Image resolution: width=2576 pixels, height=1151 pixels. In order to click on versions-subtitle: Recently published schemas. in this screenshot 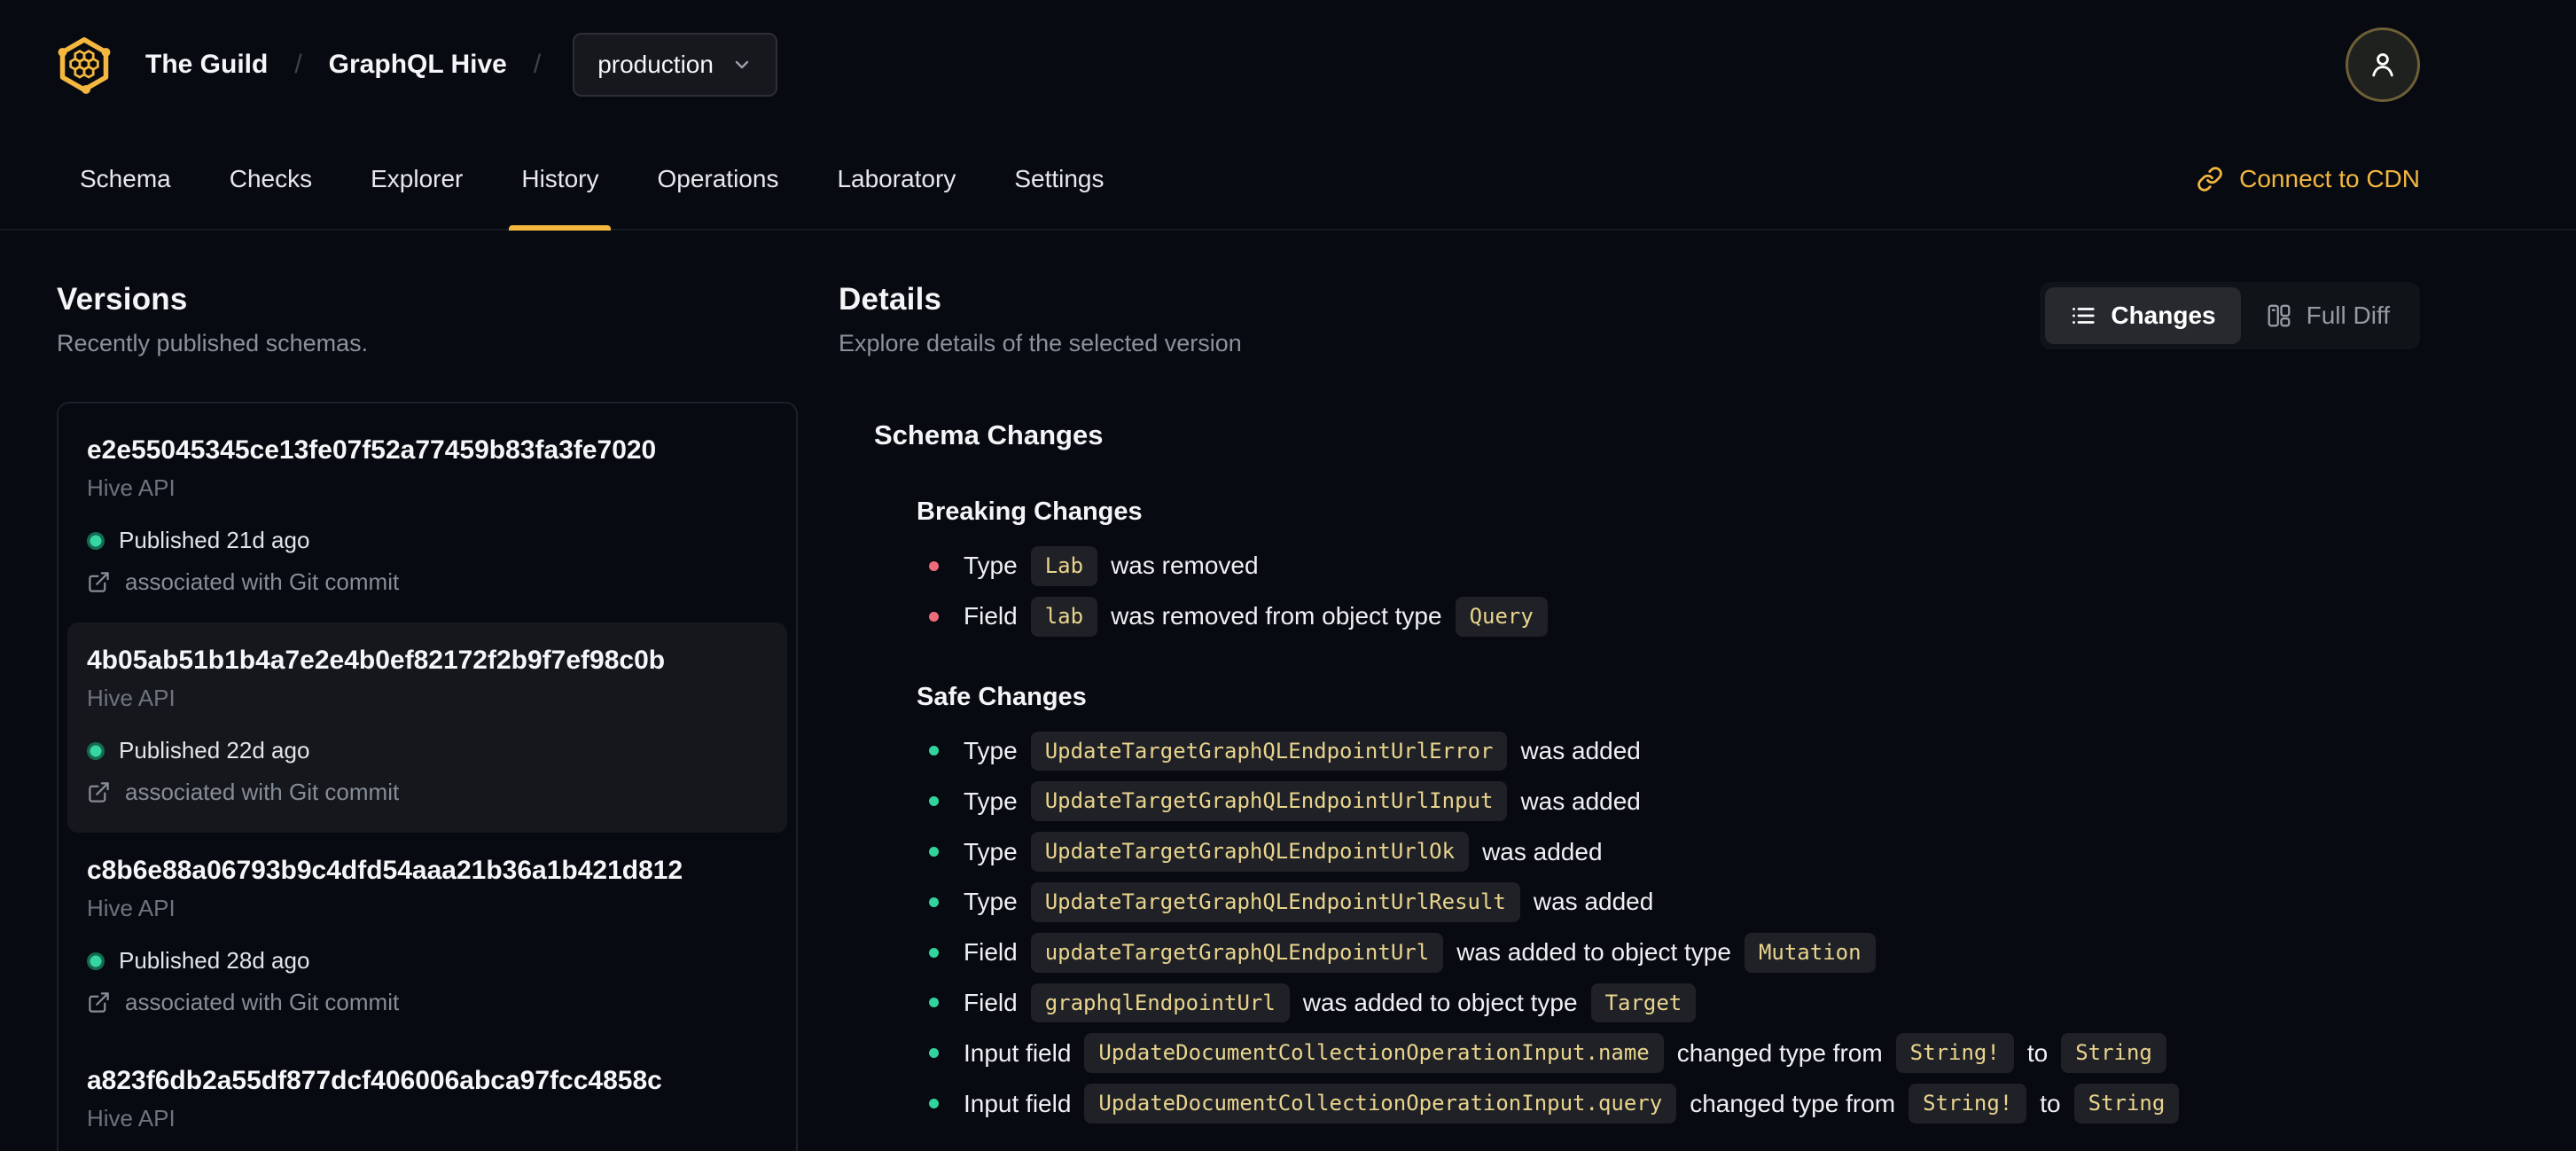, I will do `click(213, 343)`.